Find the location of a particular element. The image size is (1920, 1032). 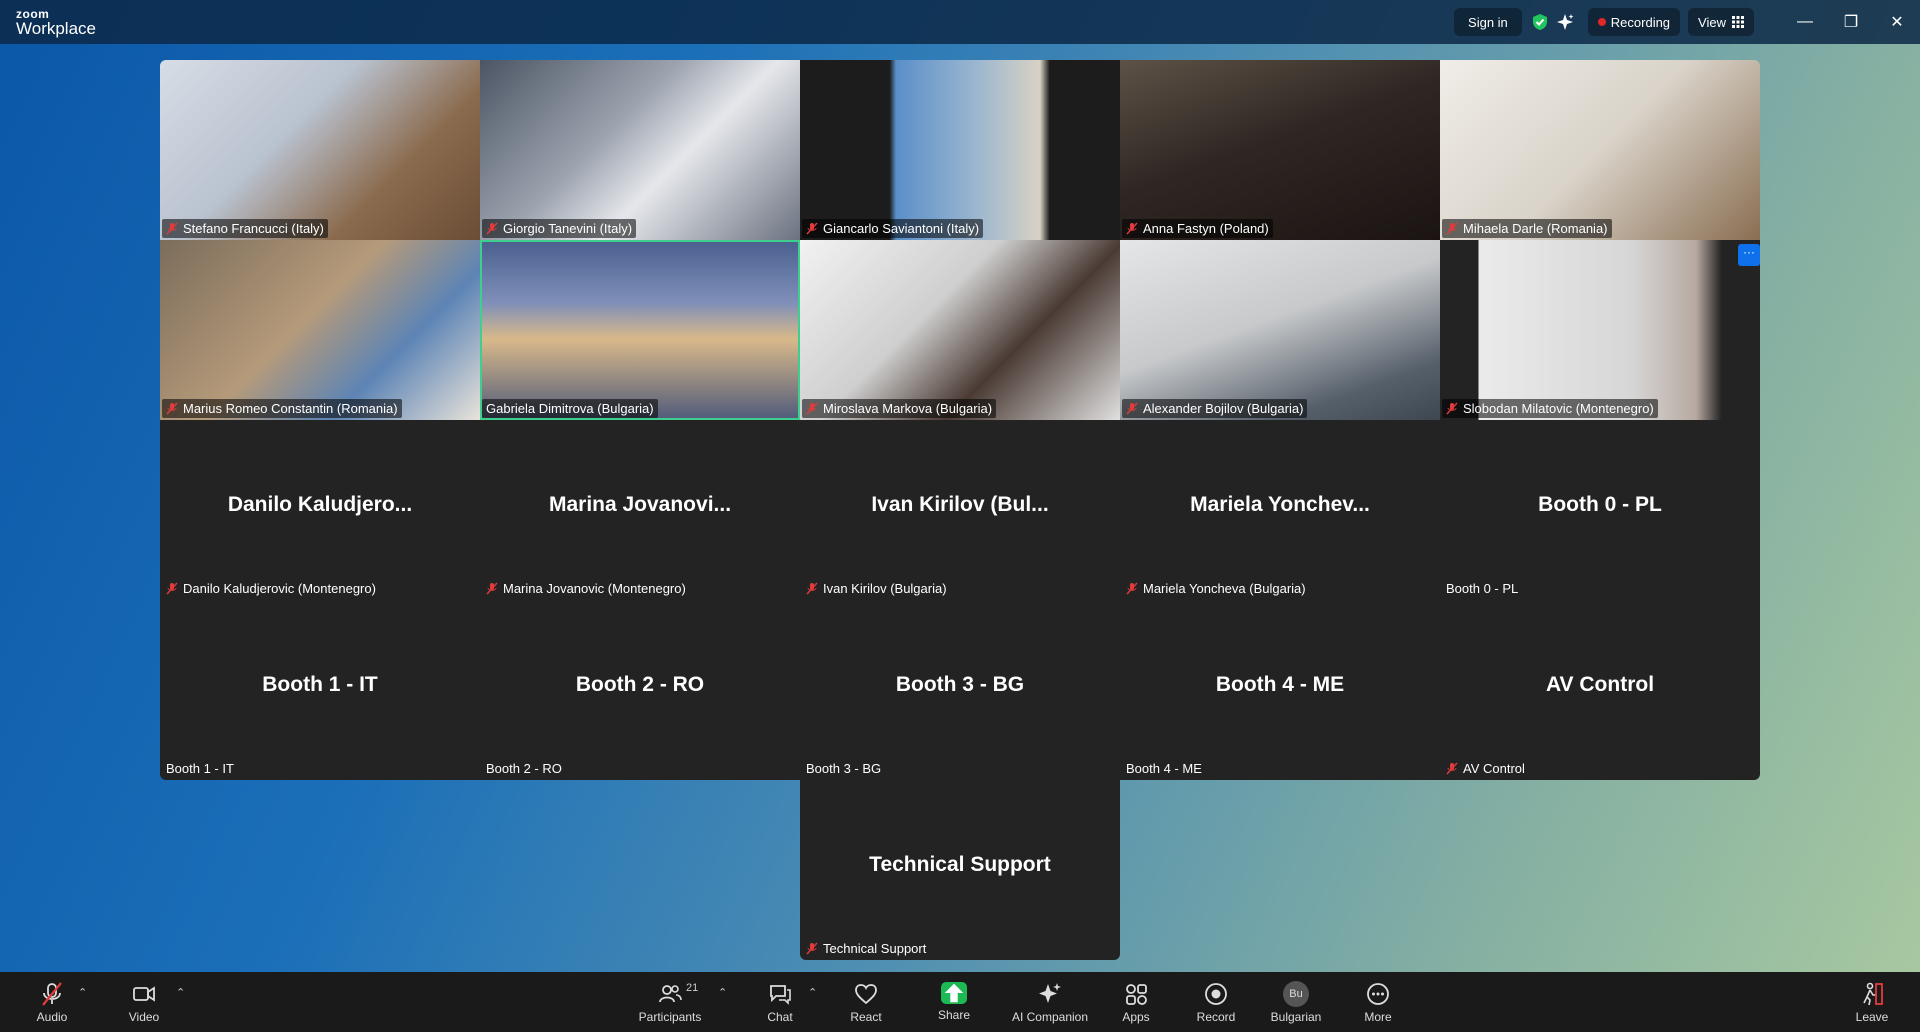

tile-name-label: Giorgio Tanevini (Italy) is located at coordinates (559, 228).